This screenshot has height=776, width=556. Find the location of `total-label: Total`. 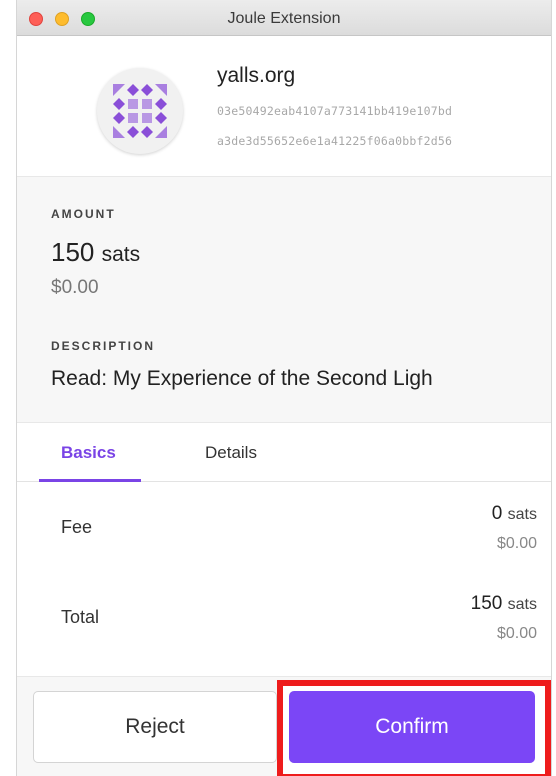

total-label: Total is located at coordinates (80, 617).